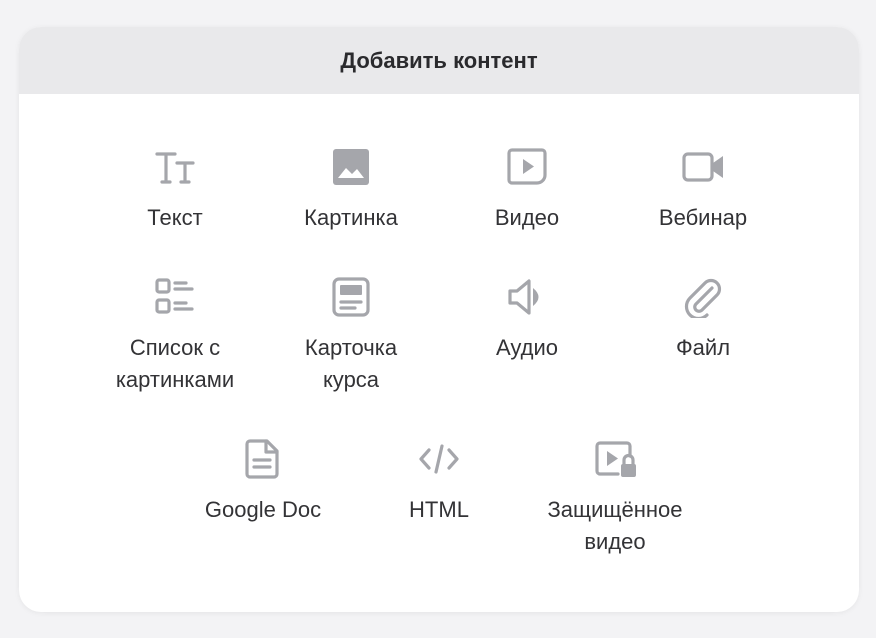 The image size is (876, 638). Describe the element at coordinates (439, 482) in the screenshot. I see `content-option-html: HTML` at that location.